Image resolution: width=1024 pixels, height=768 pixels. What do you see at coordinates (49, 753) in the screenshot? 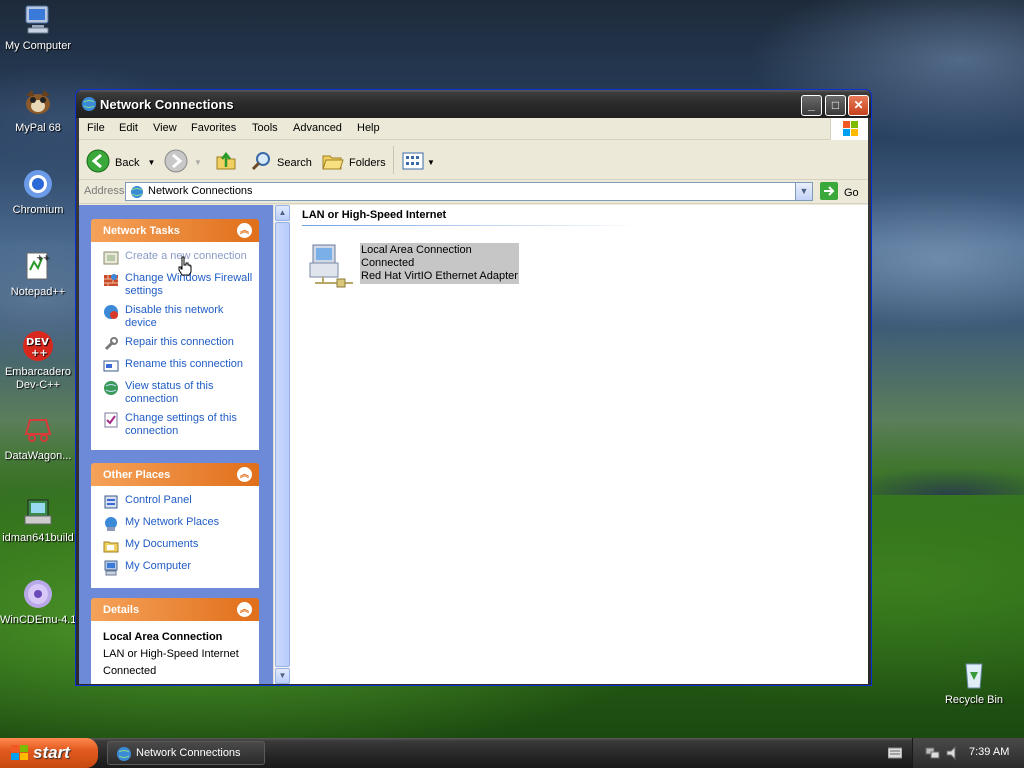
I see `start-button: start` at bounding box center [49, 753].